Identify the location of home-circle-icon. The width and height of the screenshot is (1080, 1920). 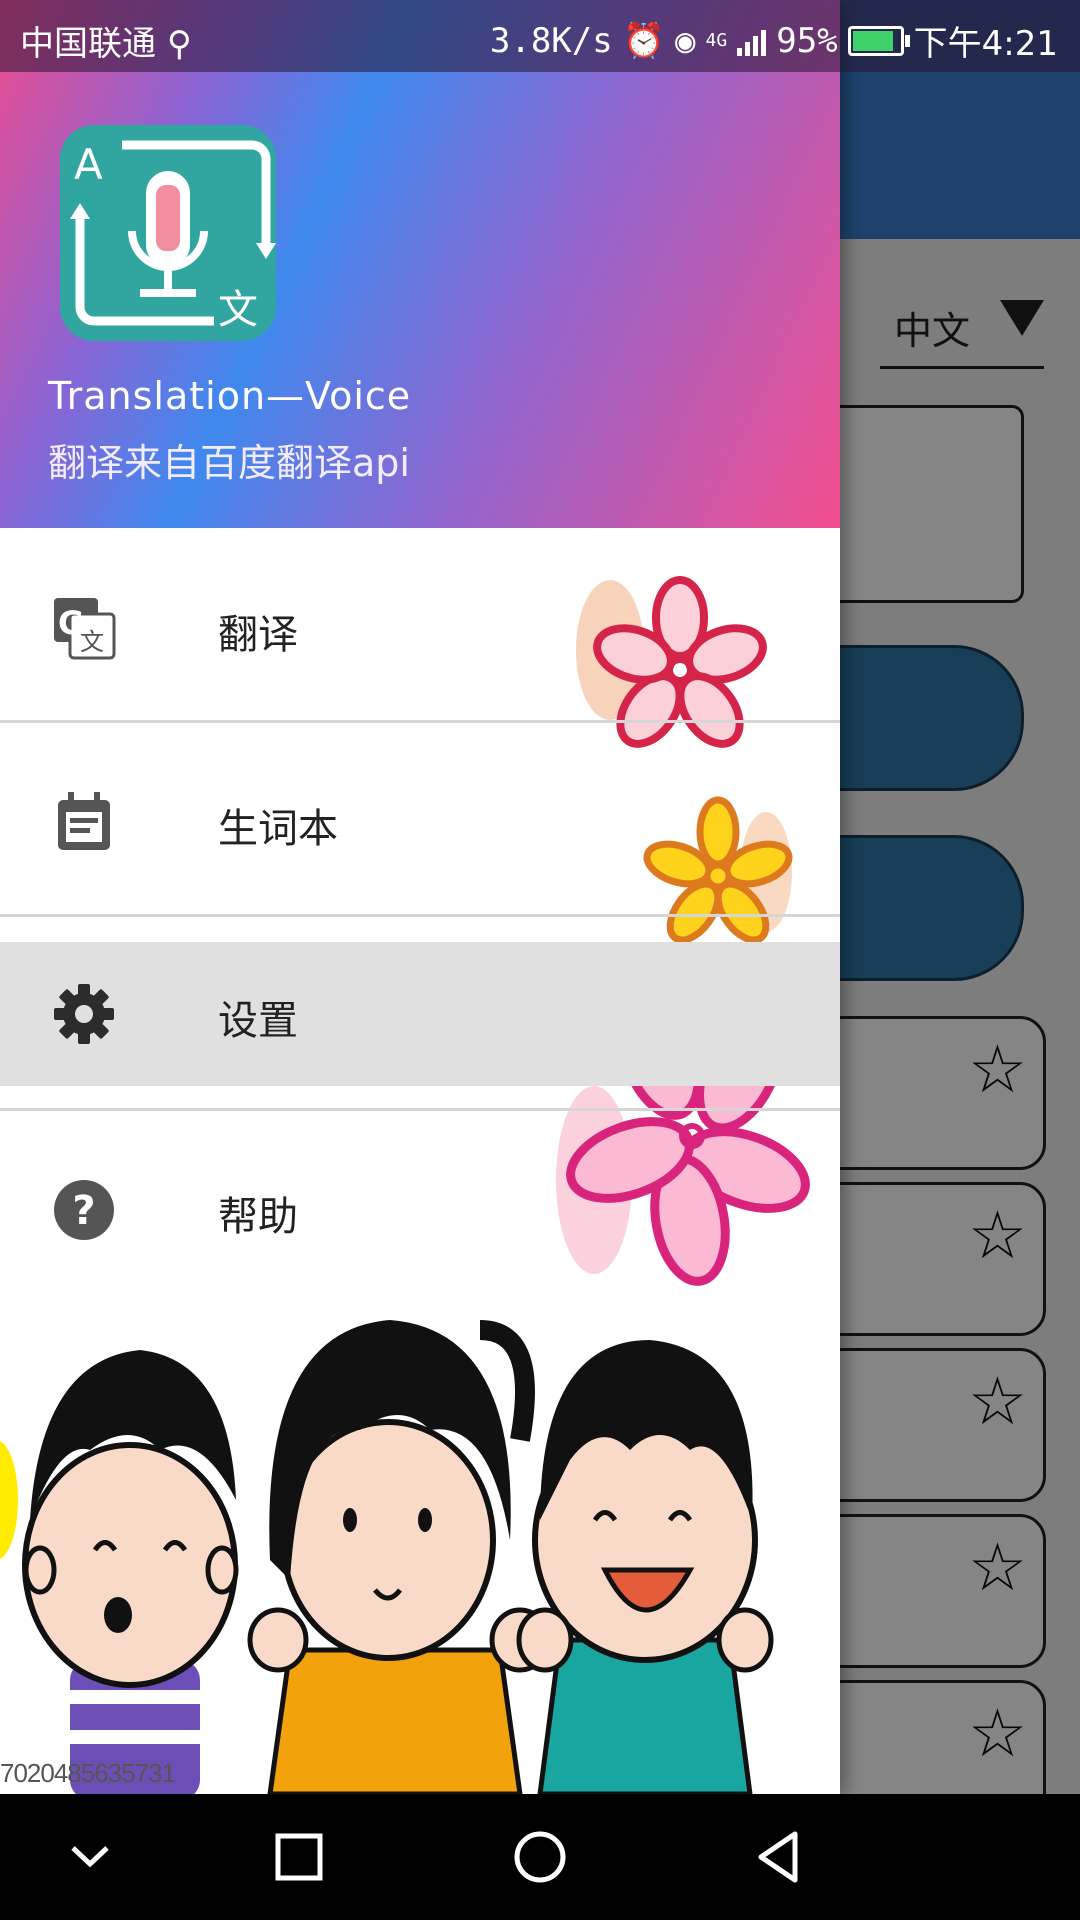
(540, 1857).